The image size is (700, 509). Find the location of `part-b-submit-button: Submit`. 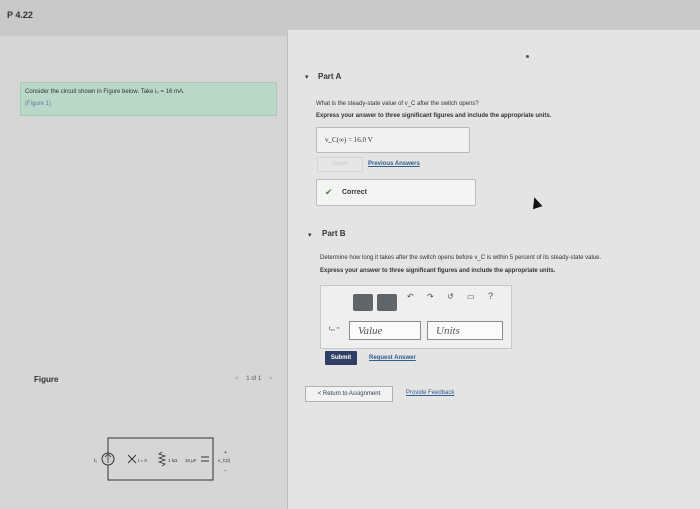

part-b-submit-button: Submit is located at coordinates (341, 358).